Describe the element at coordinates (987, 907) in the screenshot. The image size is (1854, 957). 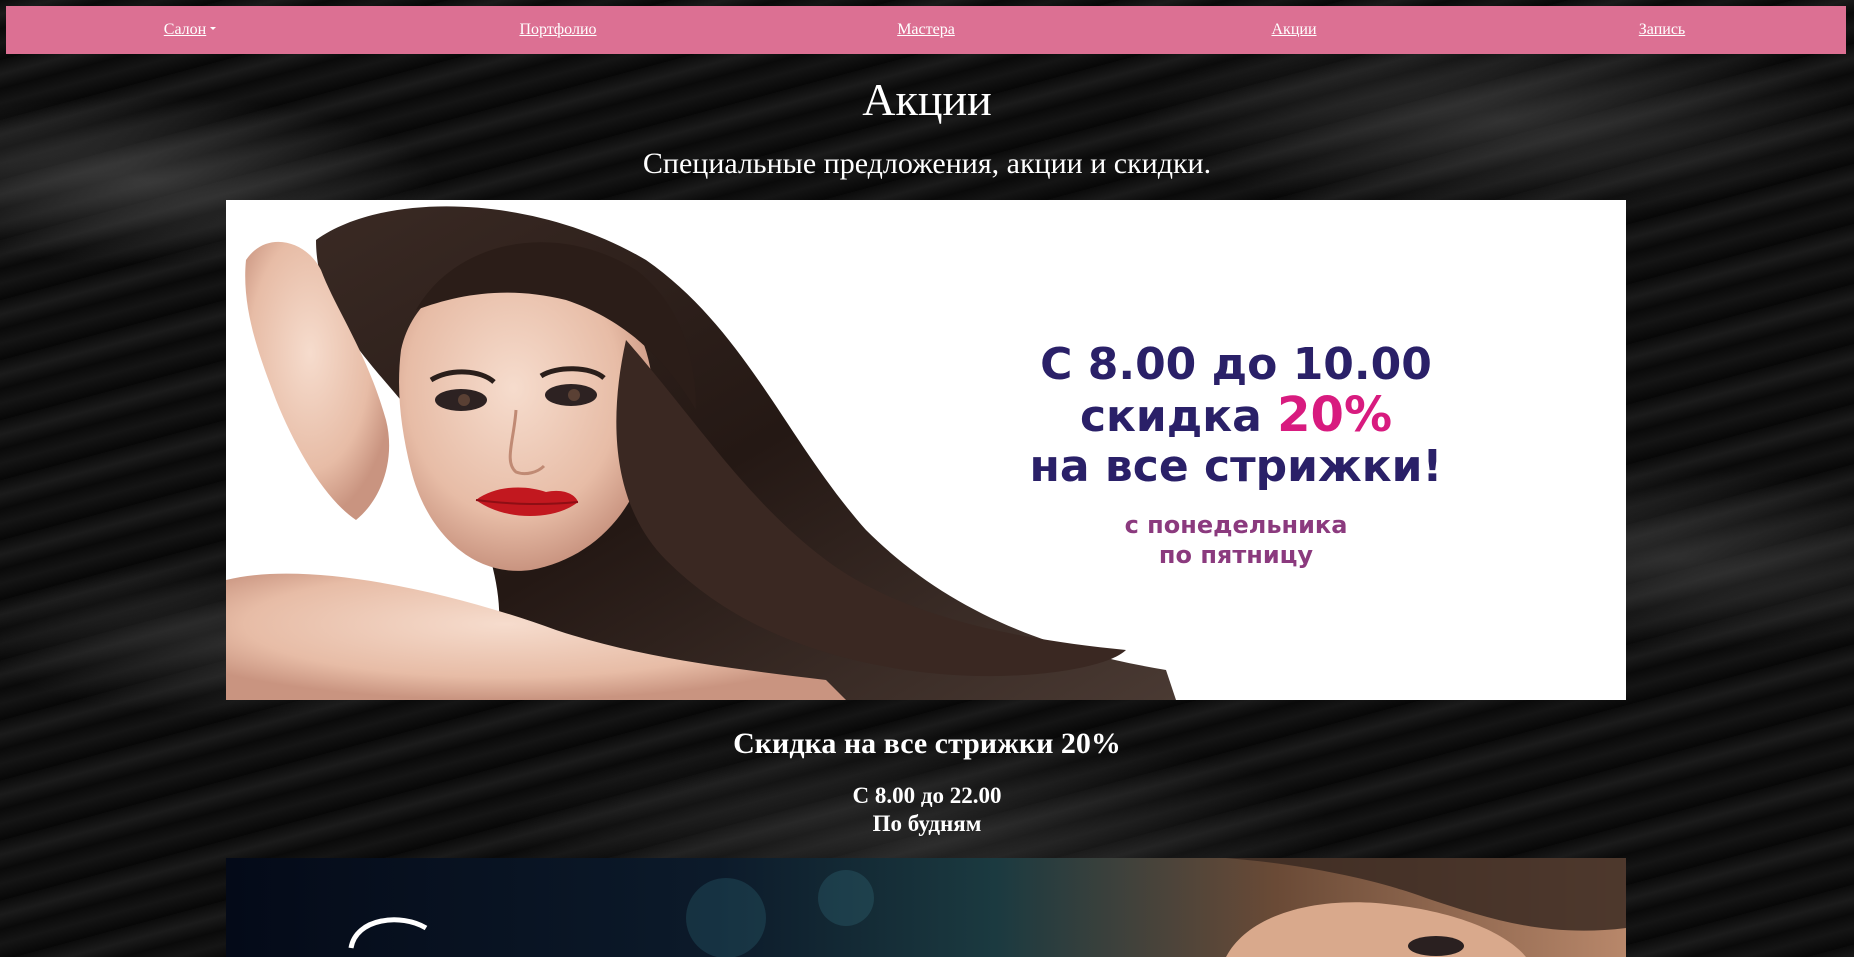
I see `second-banner-artwork` at that location.